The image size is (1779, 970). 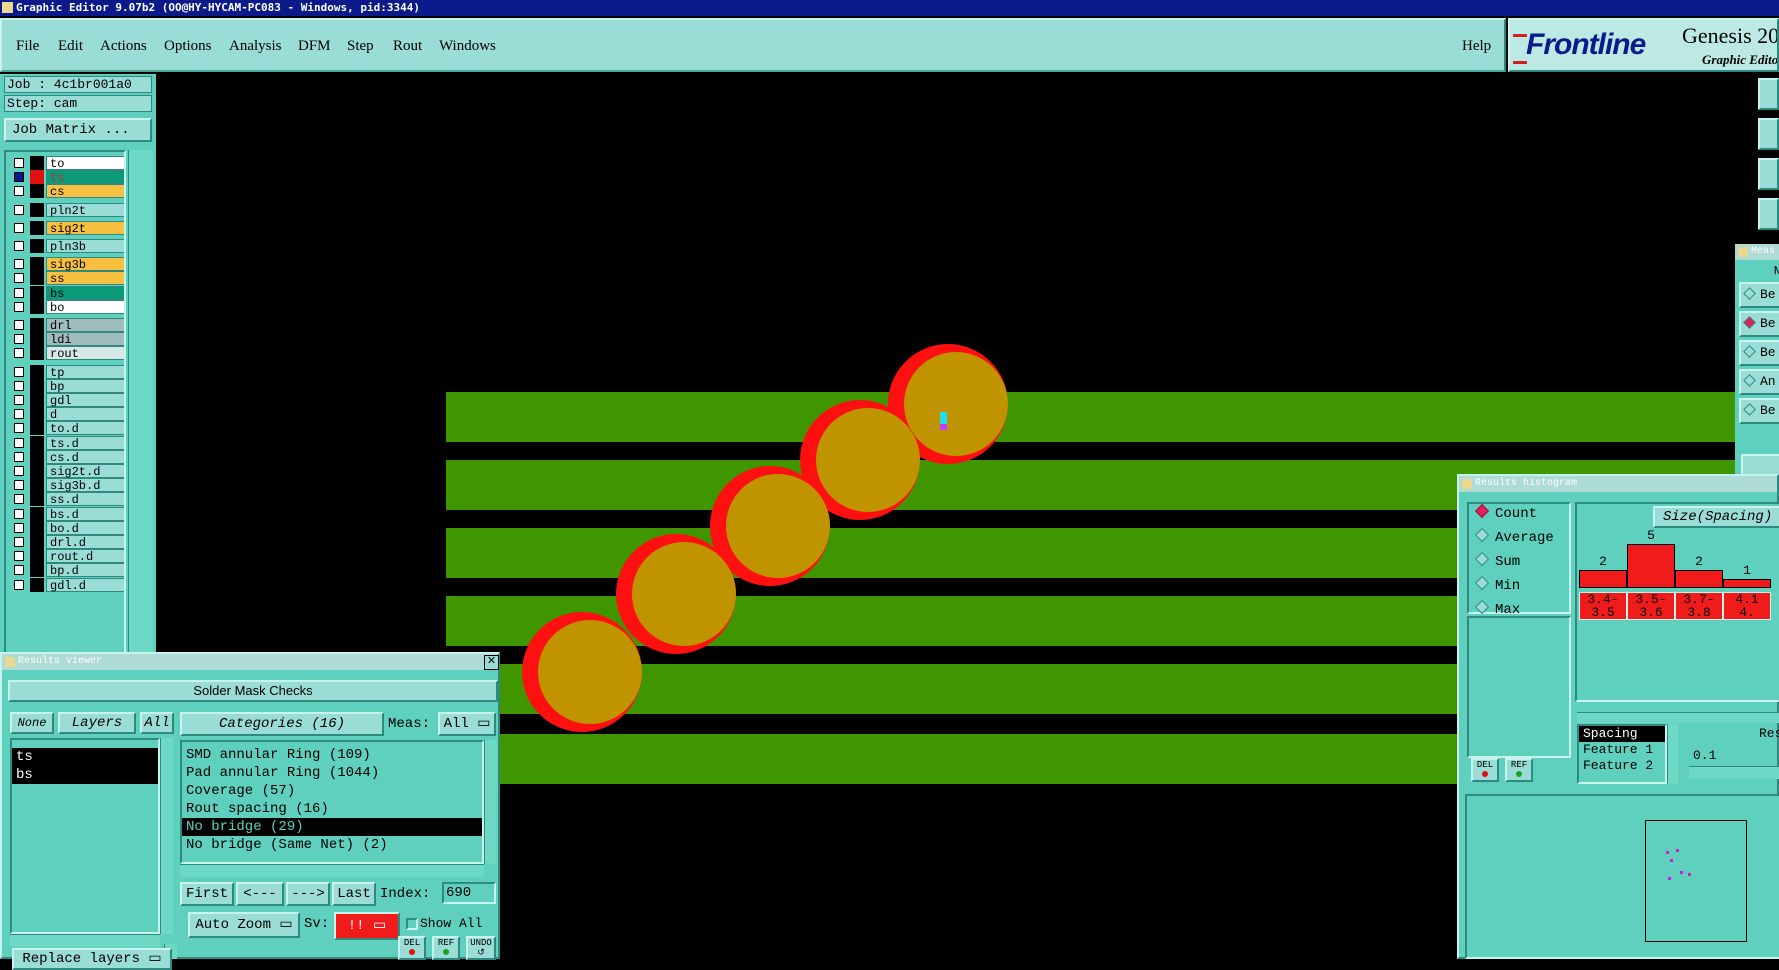 I want to click on menu-step: Step, so click(x=360, y=46).